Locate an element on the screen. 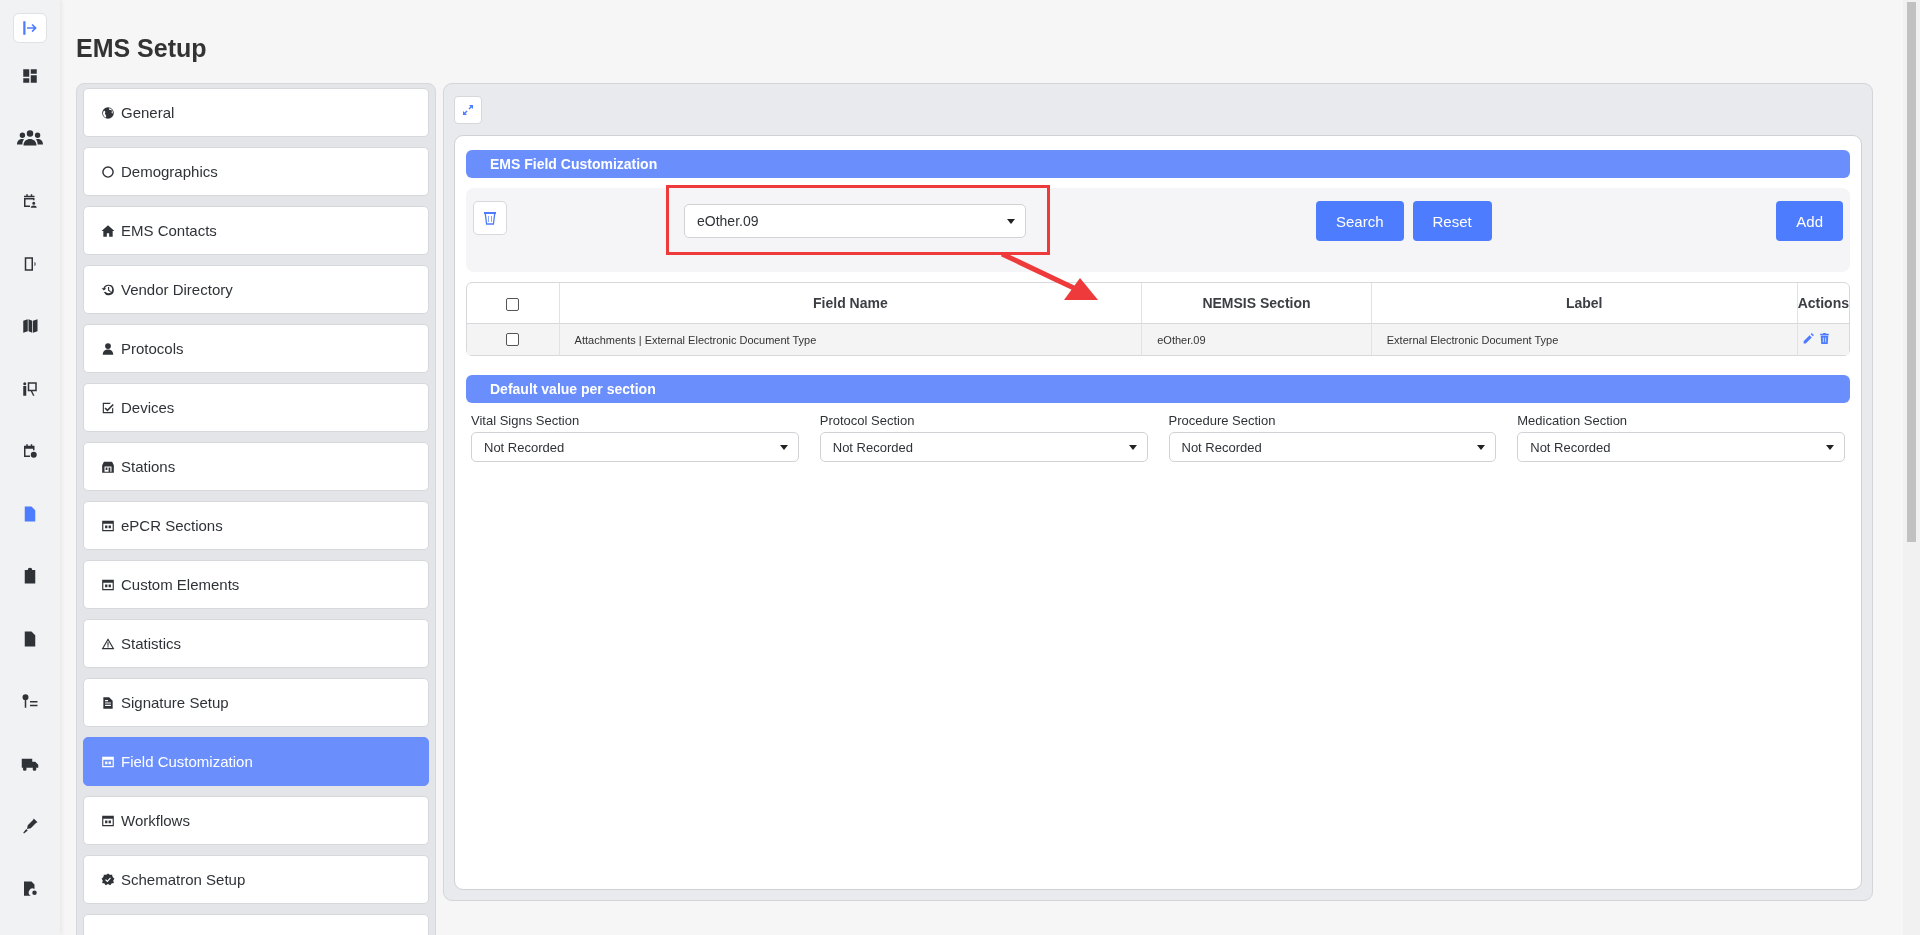  action-button: Reset is located at coordinates (1452, 221).